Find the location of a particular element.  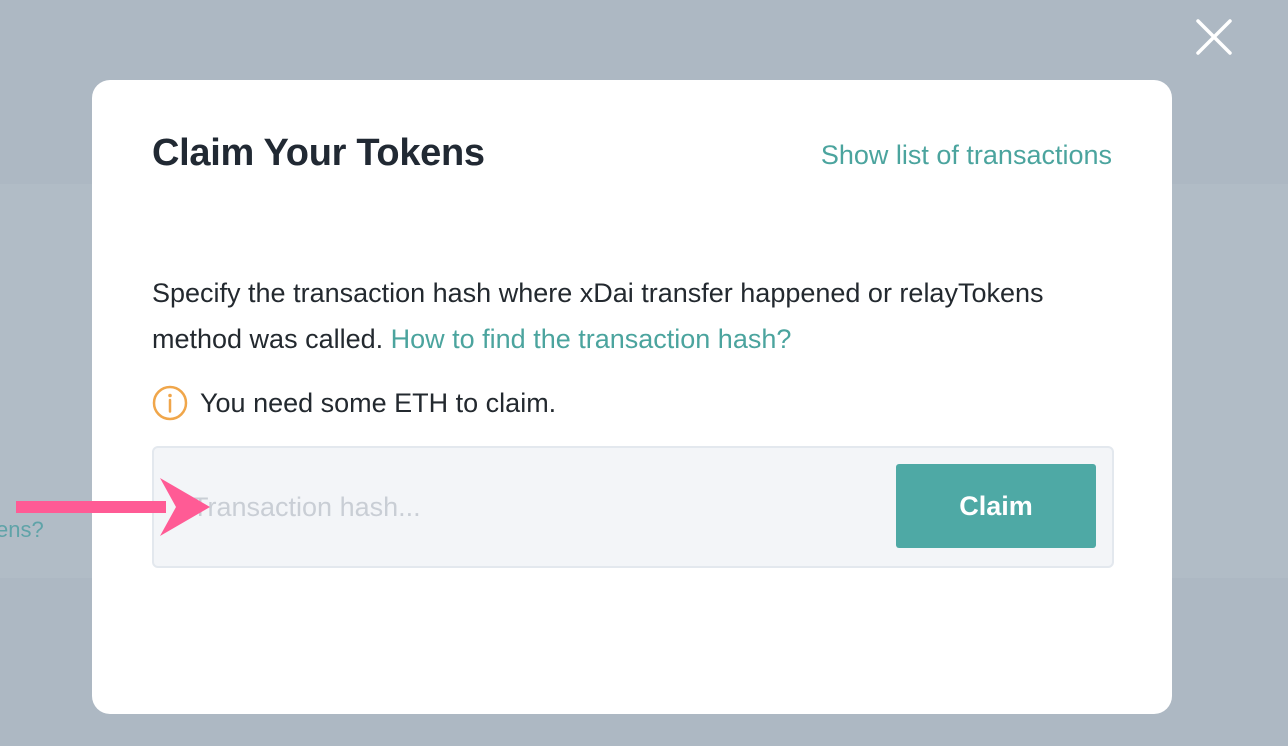

transaction-form: Claim is located at coordinates (633, 507).